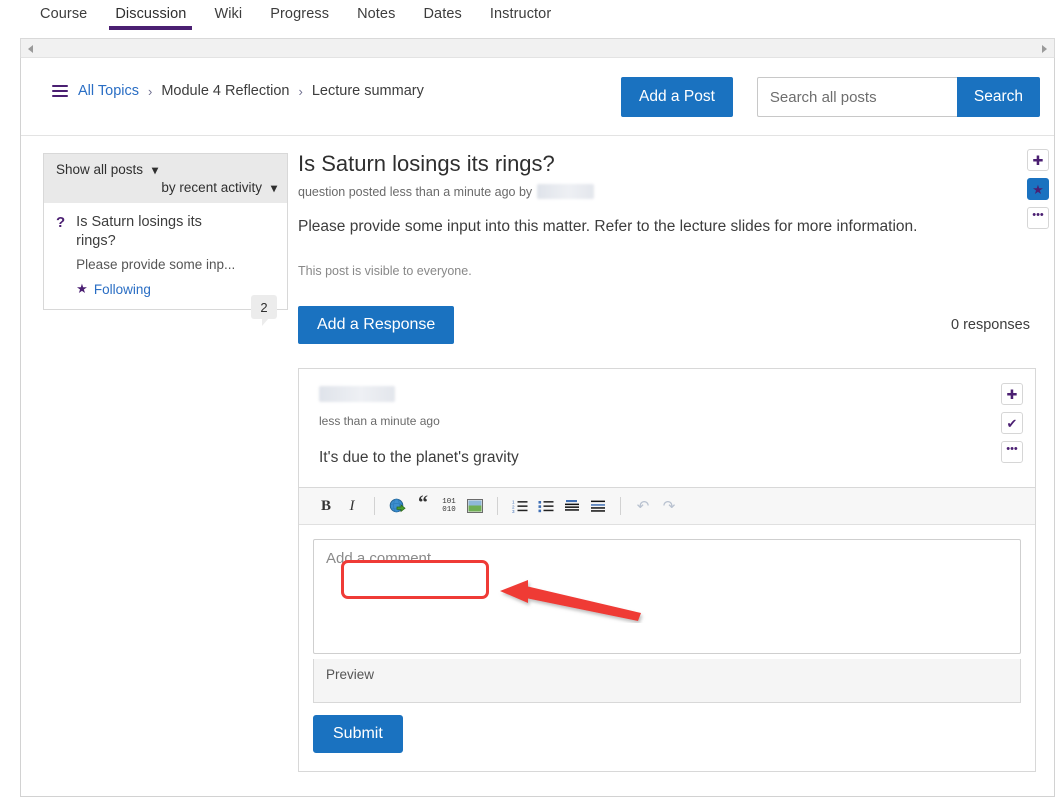 This screenshot has width=1060, height=804. I want to click on post-action-icons: ✚ ★ •••, so click(1038, 189).